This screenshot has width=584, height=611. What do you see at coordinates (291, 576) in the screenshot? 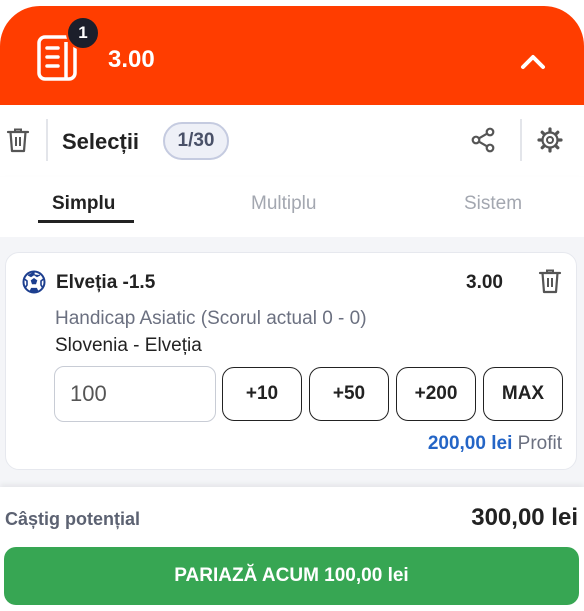
I see `place-bet-button: PARIAZĂ ACUM 100,00 lei` at bounding box center [291, 576].